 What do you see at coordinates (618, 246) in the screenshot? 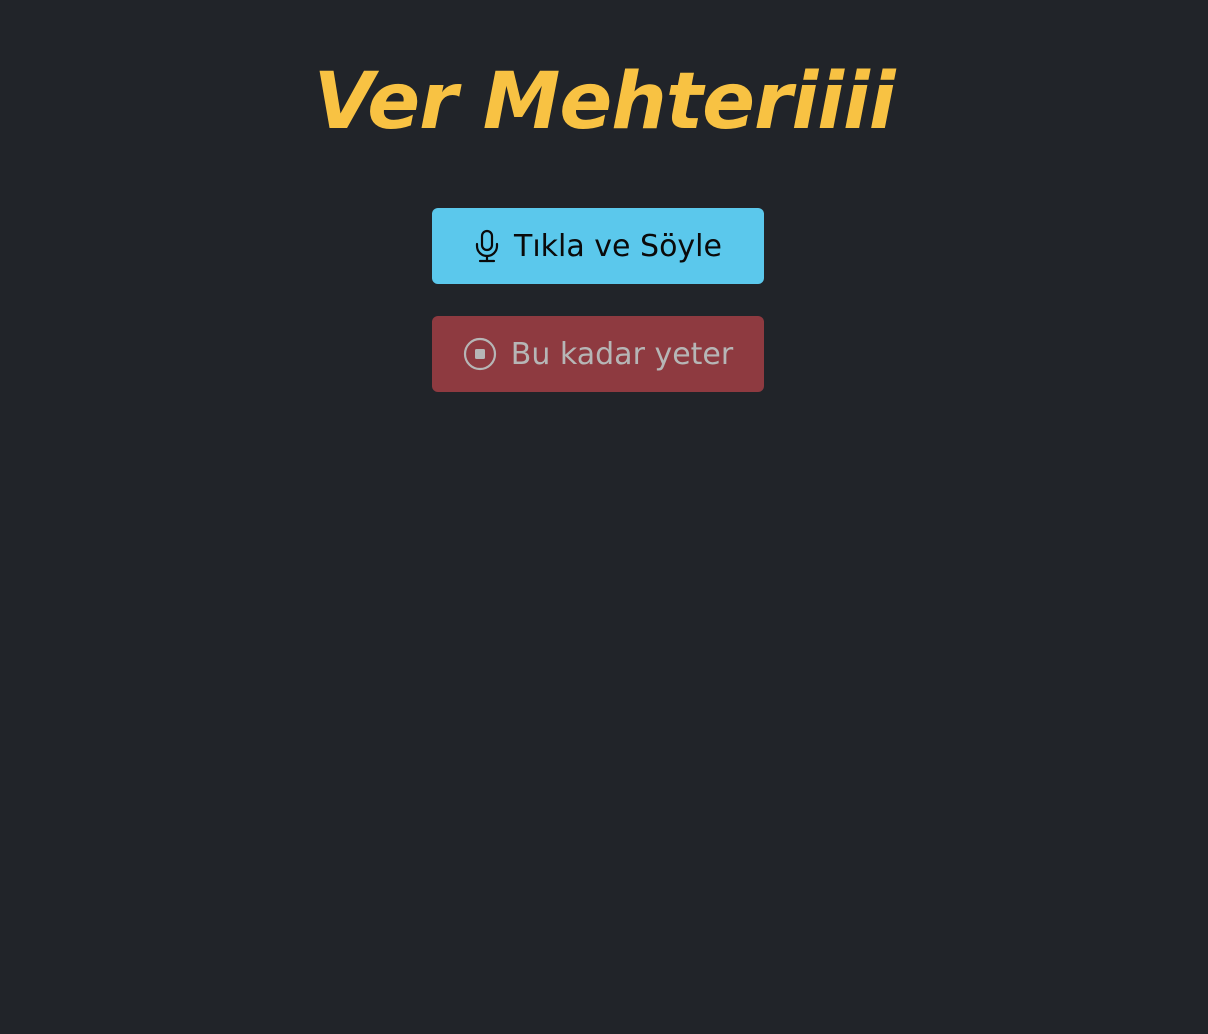
I see `start-listening-label: Tıkla ve Söyle` at bounding box center [618, 246].